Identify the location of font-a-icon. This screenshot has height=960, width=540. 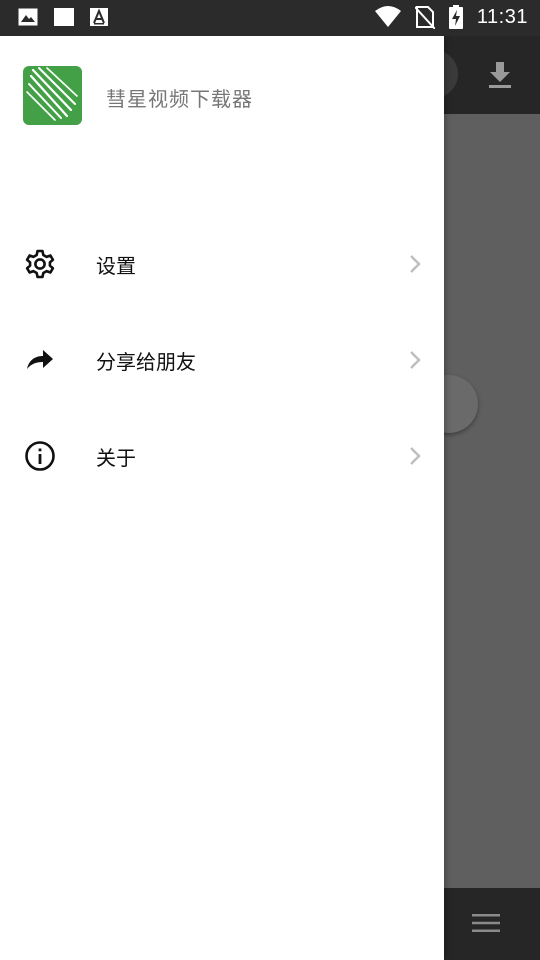
(99, 17).